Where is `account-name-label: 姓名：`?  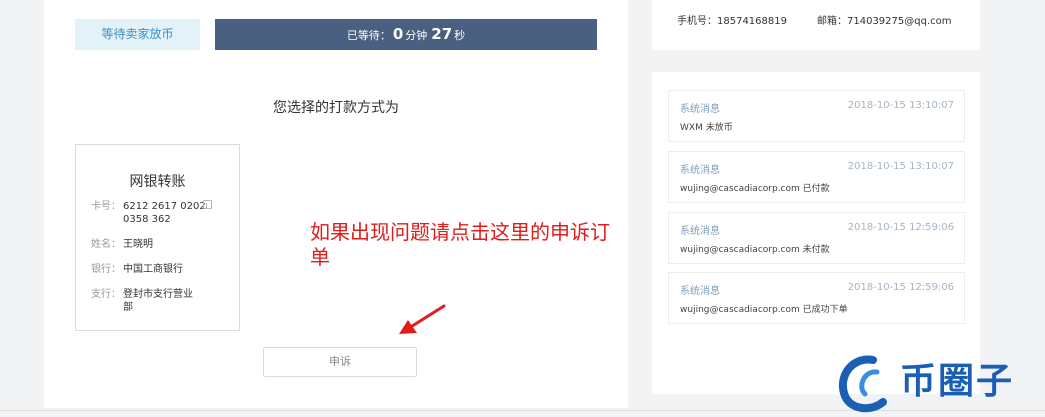
account-name-label: 姓名： is located at coordinates (106, 244).